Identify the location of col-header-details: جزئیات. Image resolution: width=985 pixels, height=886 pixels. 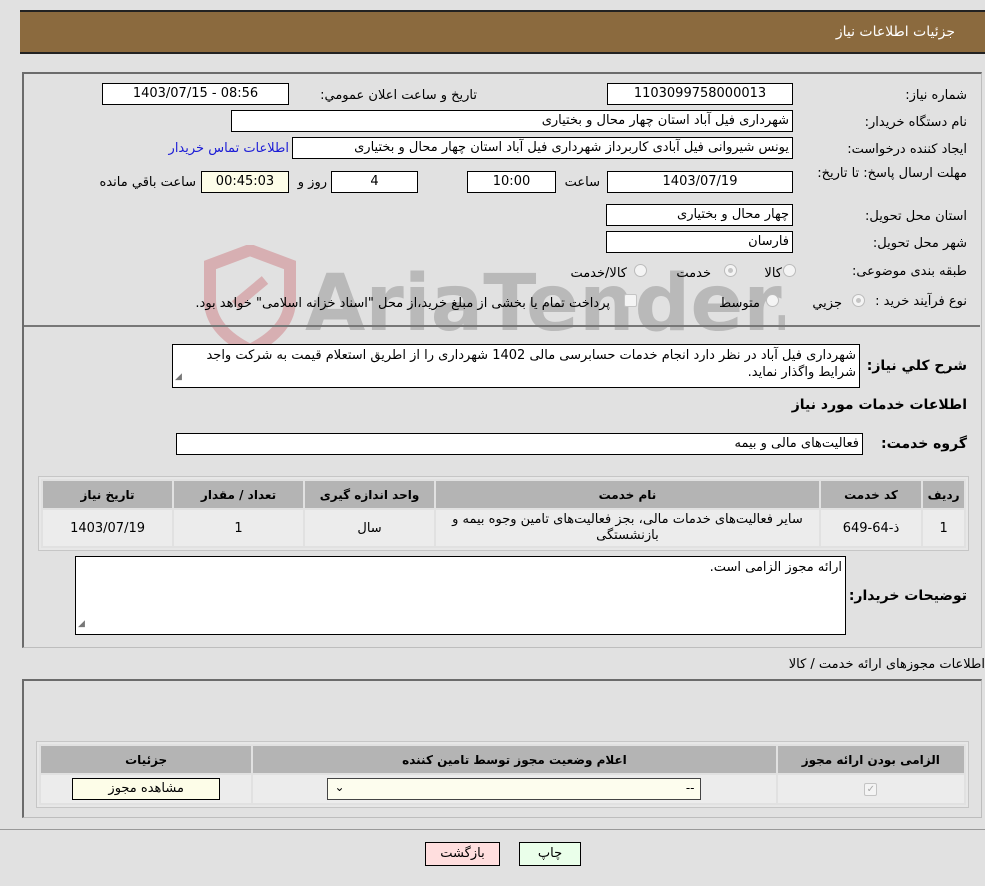
(146, 759).